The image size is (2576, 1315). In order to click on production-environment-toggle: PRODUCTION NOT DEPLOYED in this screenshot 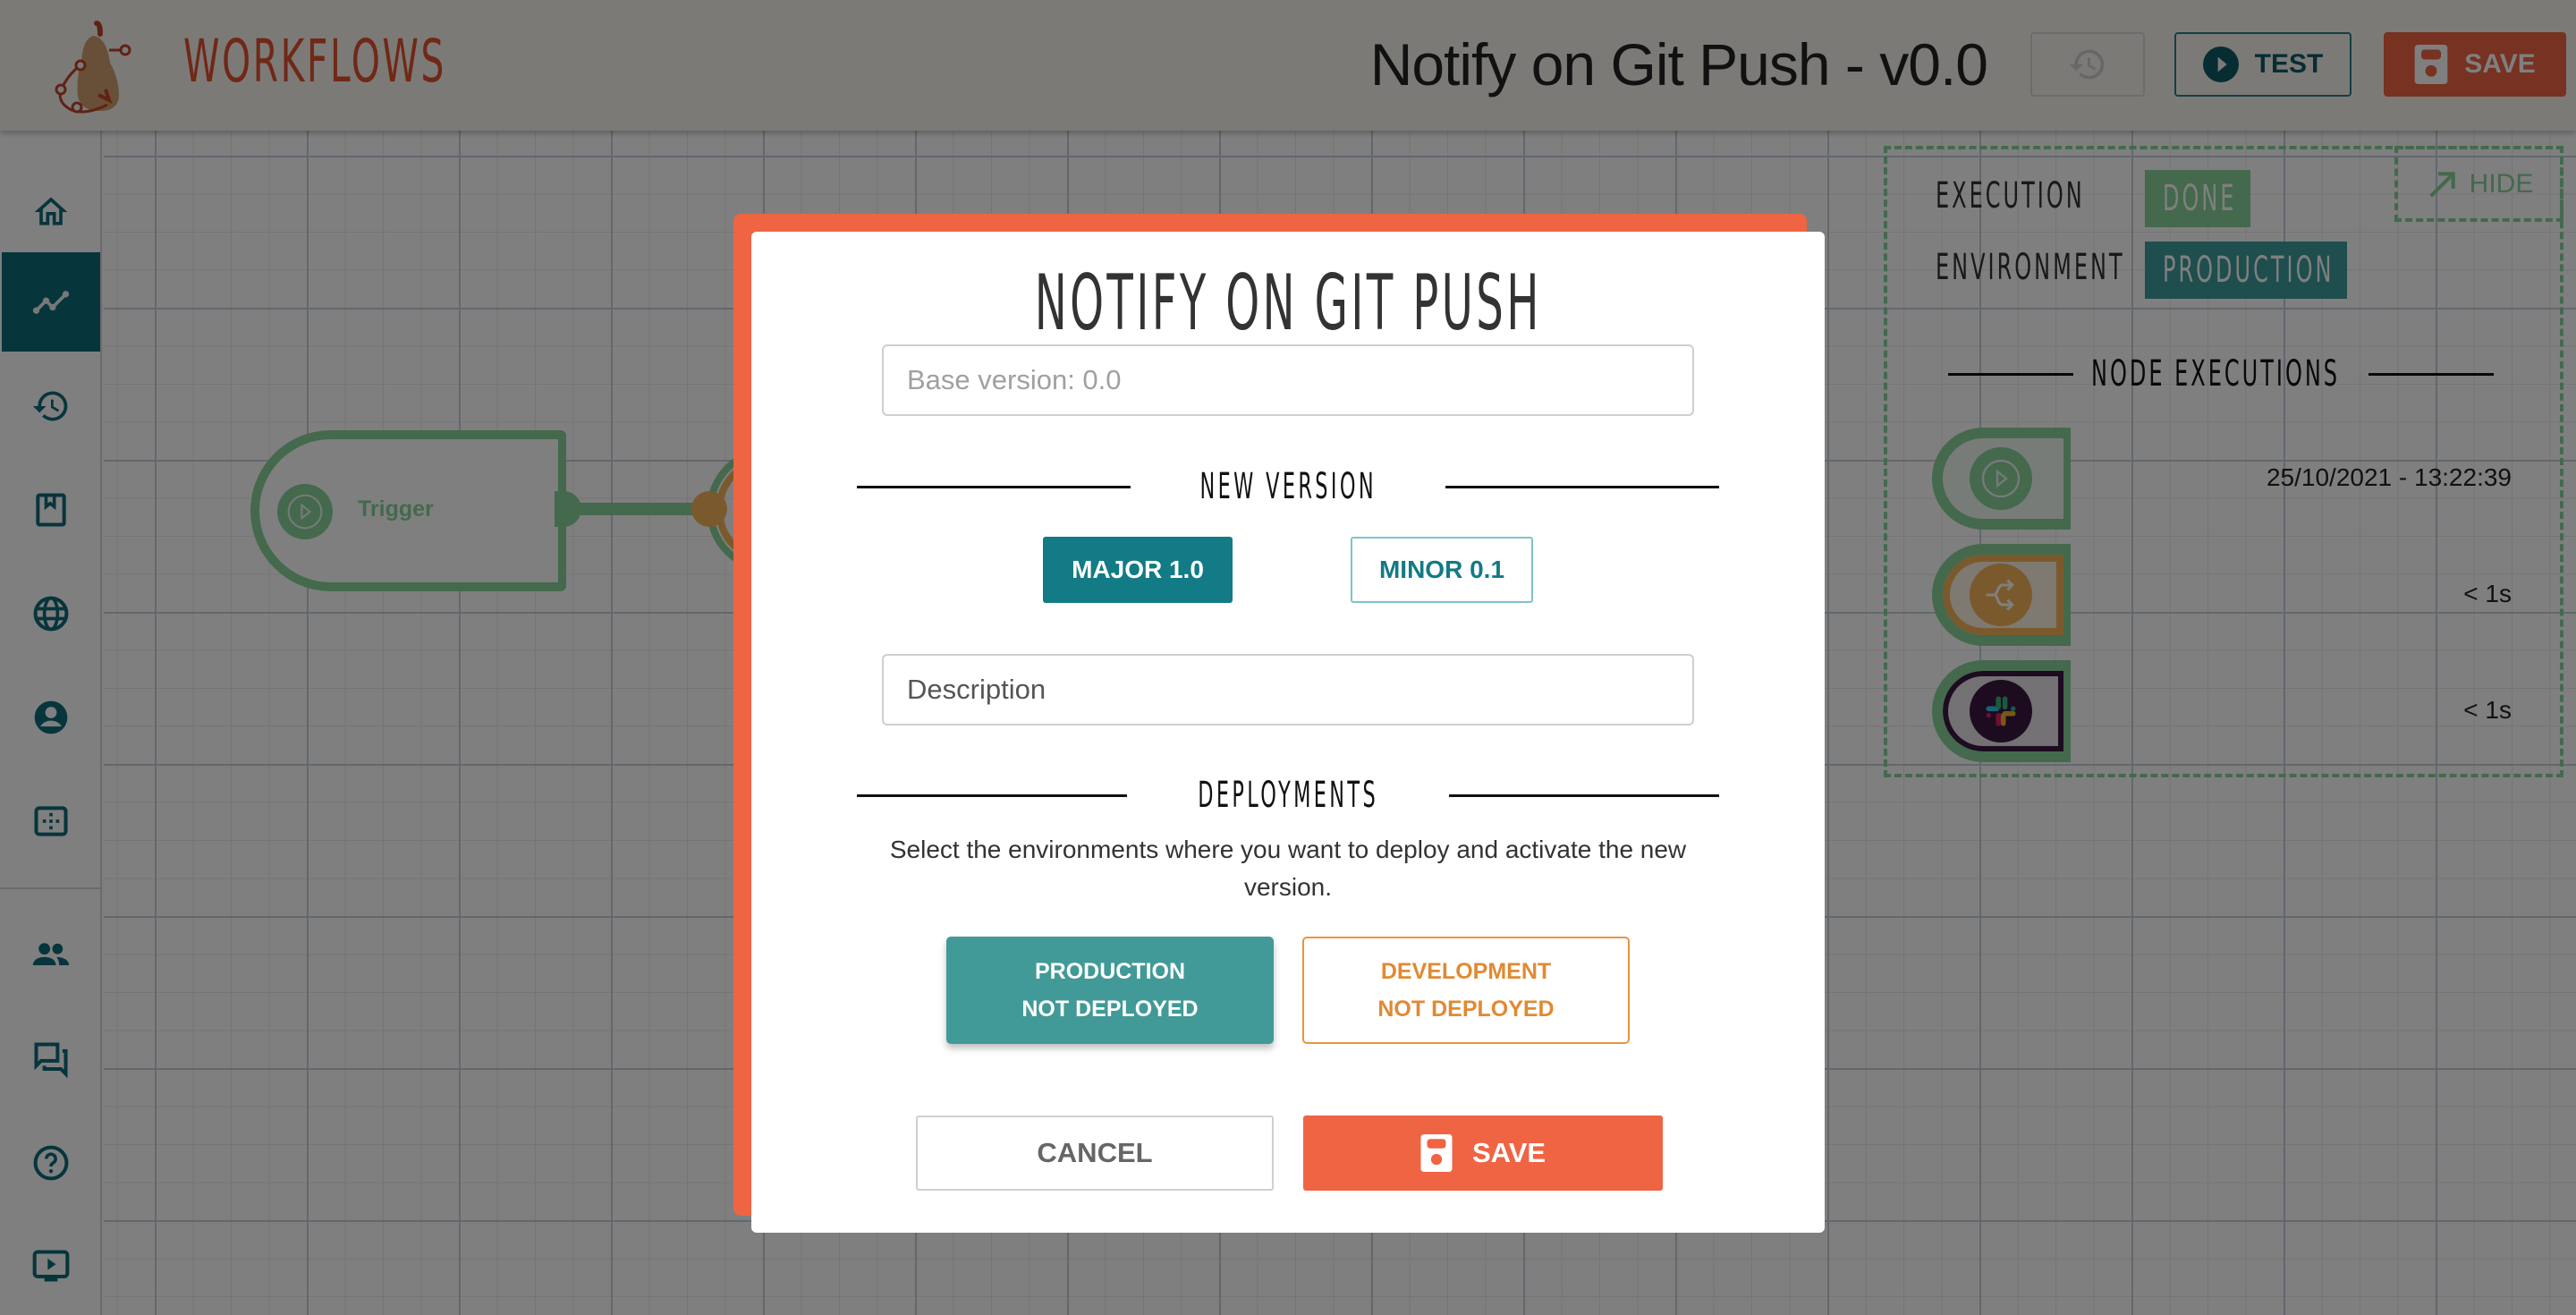, I will do `click(1110, 990)`.